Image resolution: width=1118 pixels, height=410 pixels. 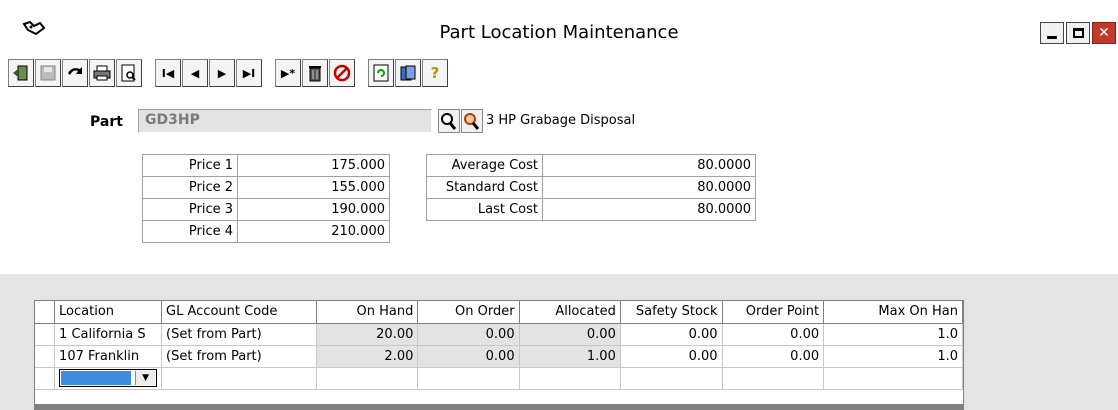 What do you see at coordinates (168, 73) in the screenshot?
I see `first-record-button: I◀` at bounding box center [168, 73].